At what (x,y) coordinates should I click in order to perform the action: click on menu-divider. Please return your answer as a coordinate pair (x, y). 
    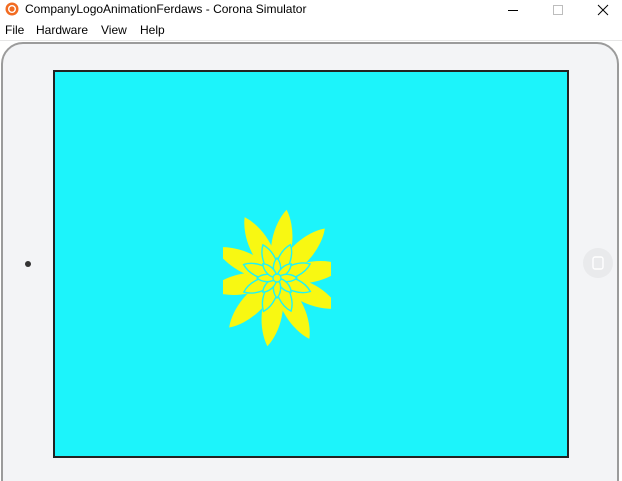
    Looking at the image, I should click on (311, 40).